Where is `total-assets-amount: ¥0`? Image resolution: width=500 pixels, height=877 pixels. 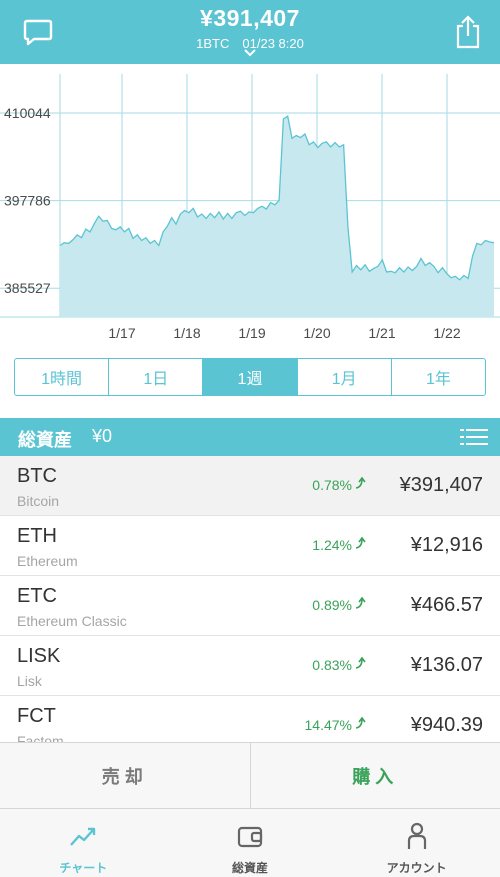 total-assets-amount: ¥0 is located at coordinates (102, 436).